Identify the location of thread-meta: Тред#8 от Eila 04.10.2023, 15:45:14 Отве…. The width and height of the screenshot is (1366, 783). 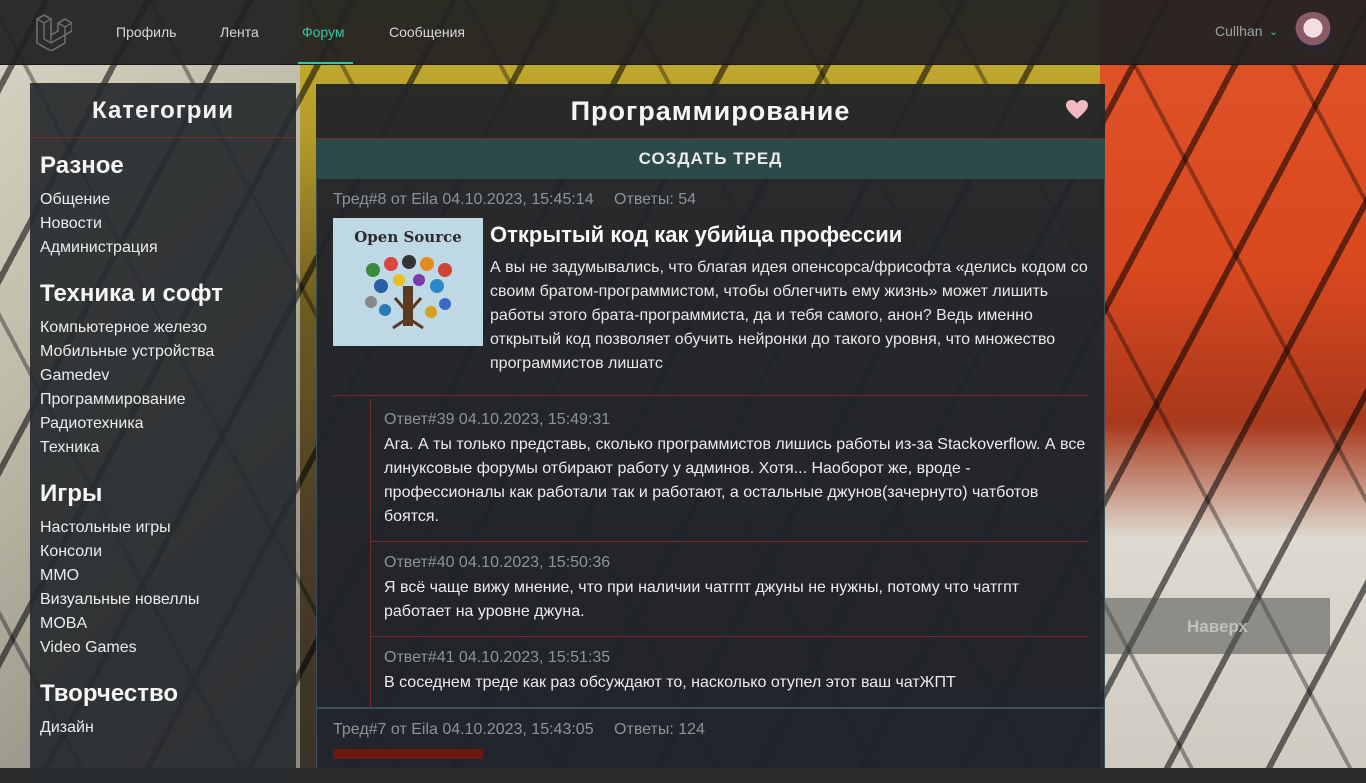
(710, 194).